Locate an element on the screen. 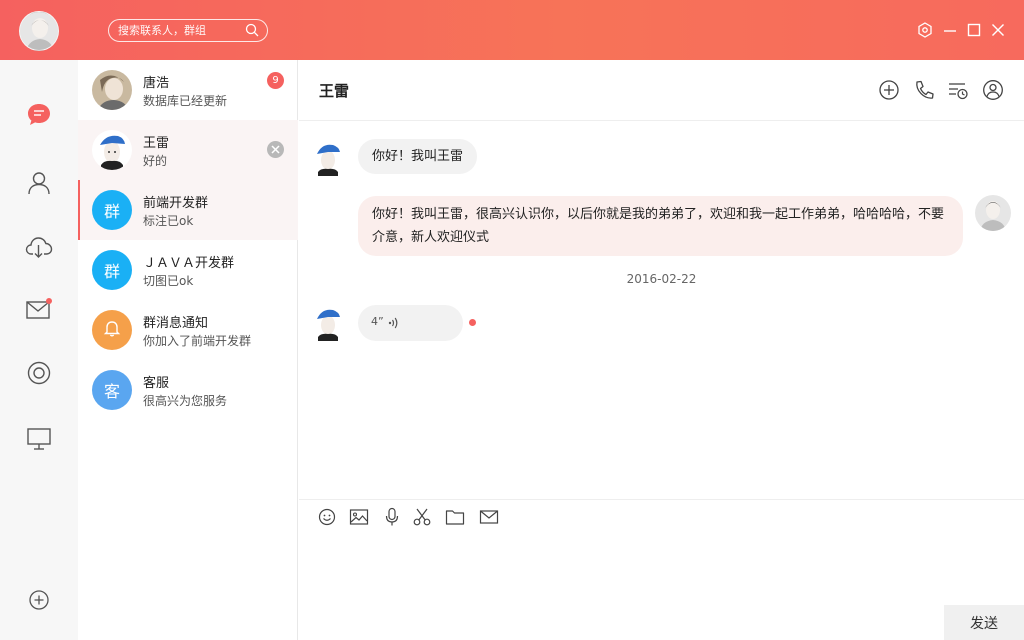  contact-name: ＪＡＶＡ开发群 is located at coordinates (189, 263).